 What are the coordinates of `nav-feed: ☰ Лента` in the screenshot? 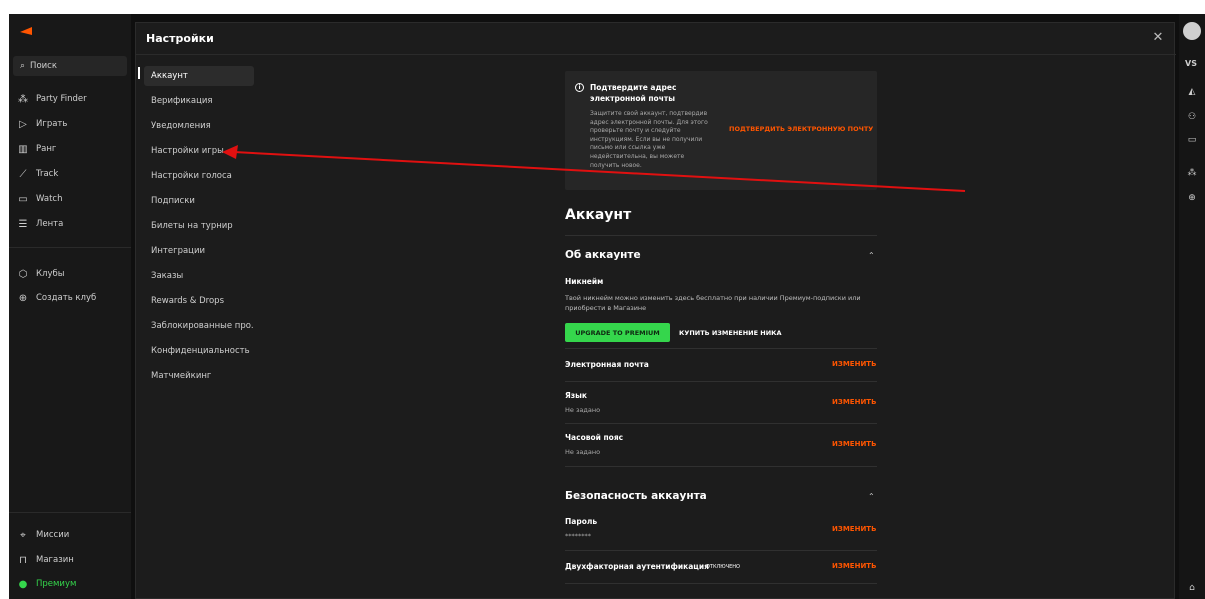 It's located at (70, 224).